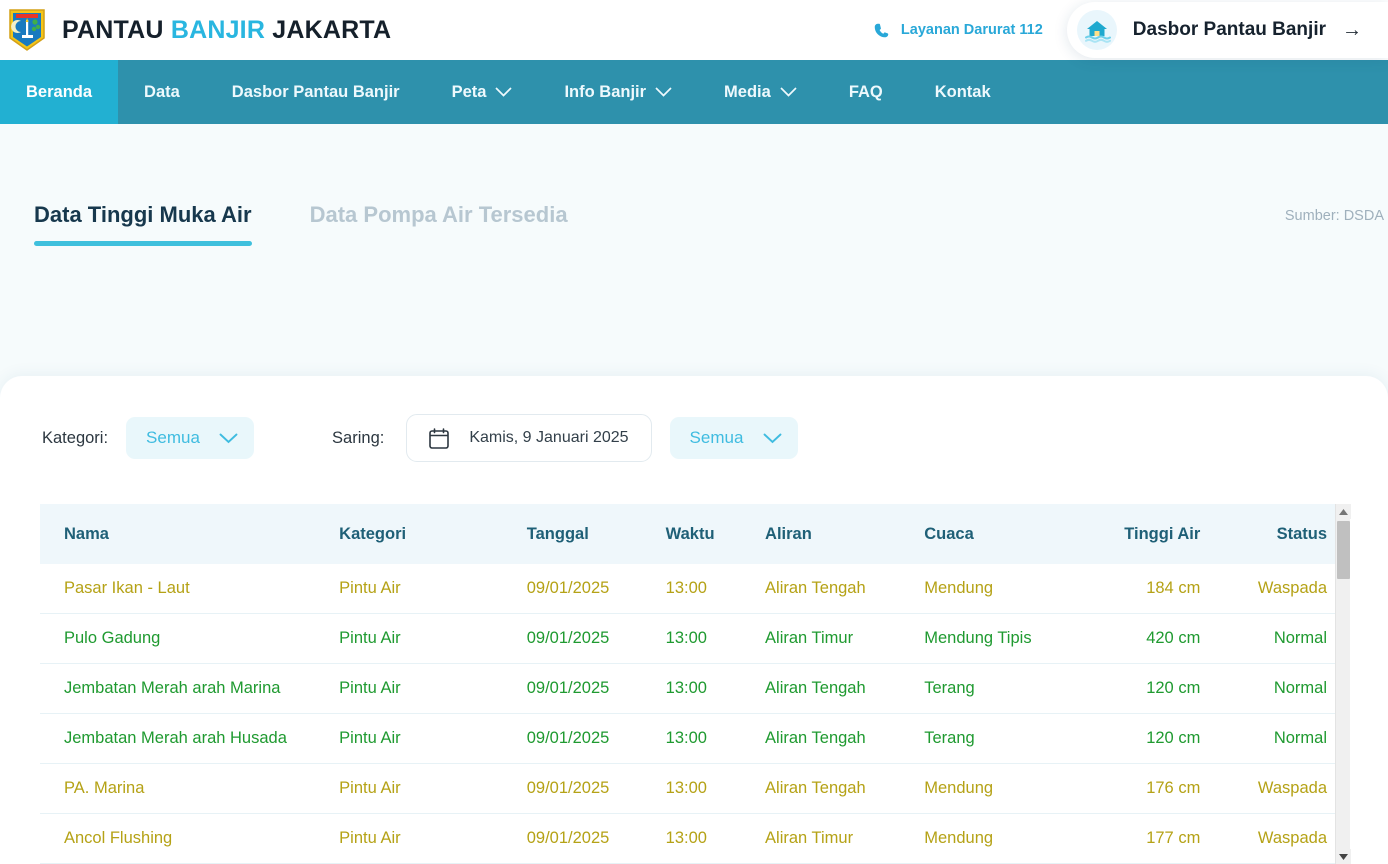 This screenshot has height=864, width=1388. What do you see at coordinates (1009, 638) in the screenshot?
I see `cell-cuaca: Mendung Tipis` at bounding box center [1009, 638].